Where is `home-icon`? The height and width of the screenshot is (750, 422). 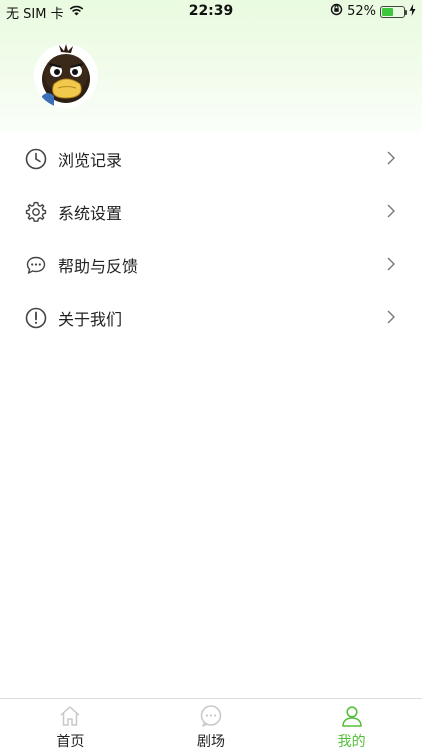 home-icon is located at coordinates (70, 716).